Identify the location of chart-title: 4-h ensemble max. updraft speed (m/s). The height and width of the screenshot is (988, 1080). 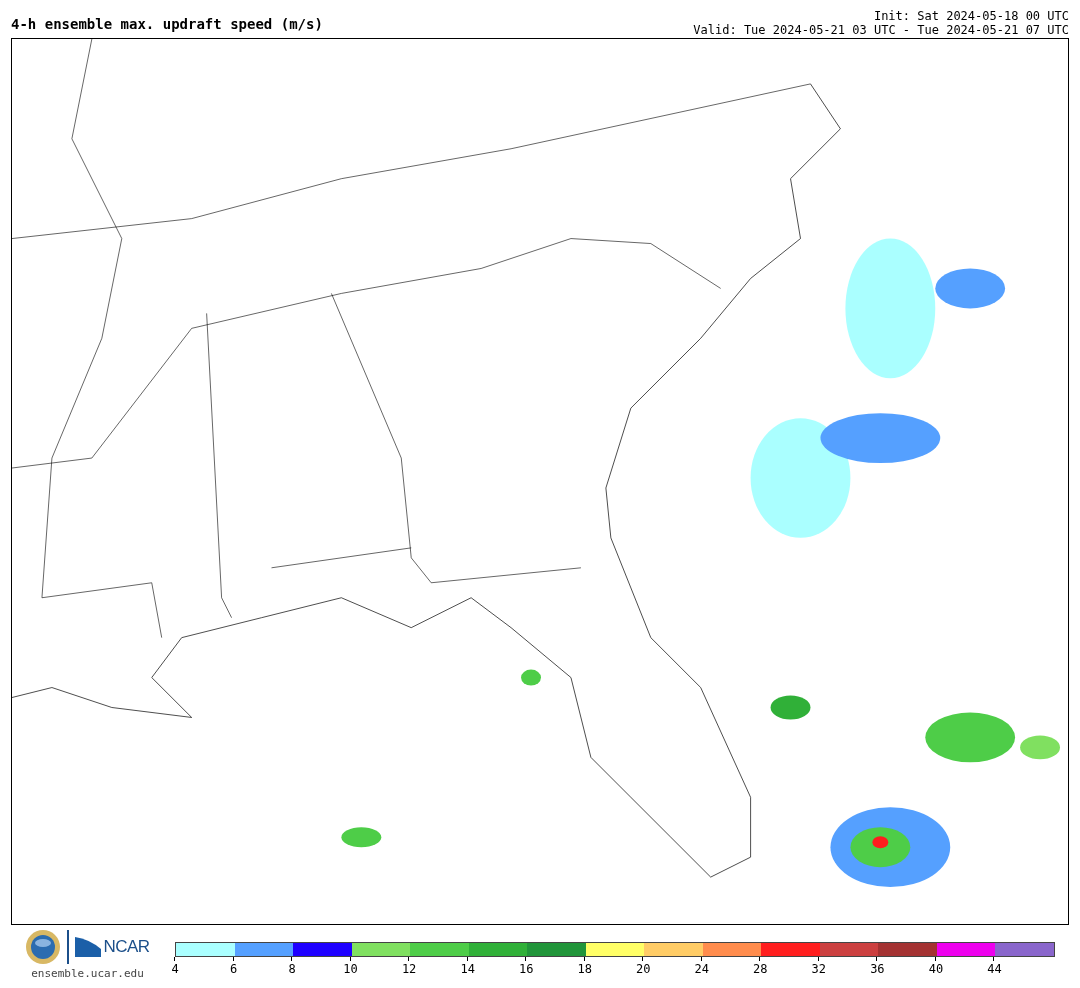
(167, 25).